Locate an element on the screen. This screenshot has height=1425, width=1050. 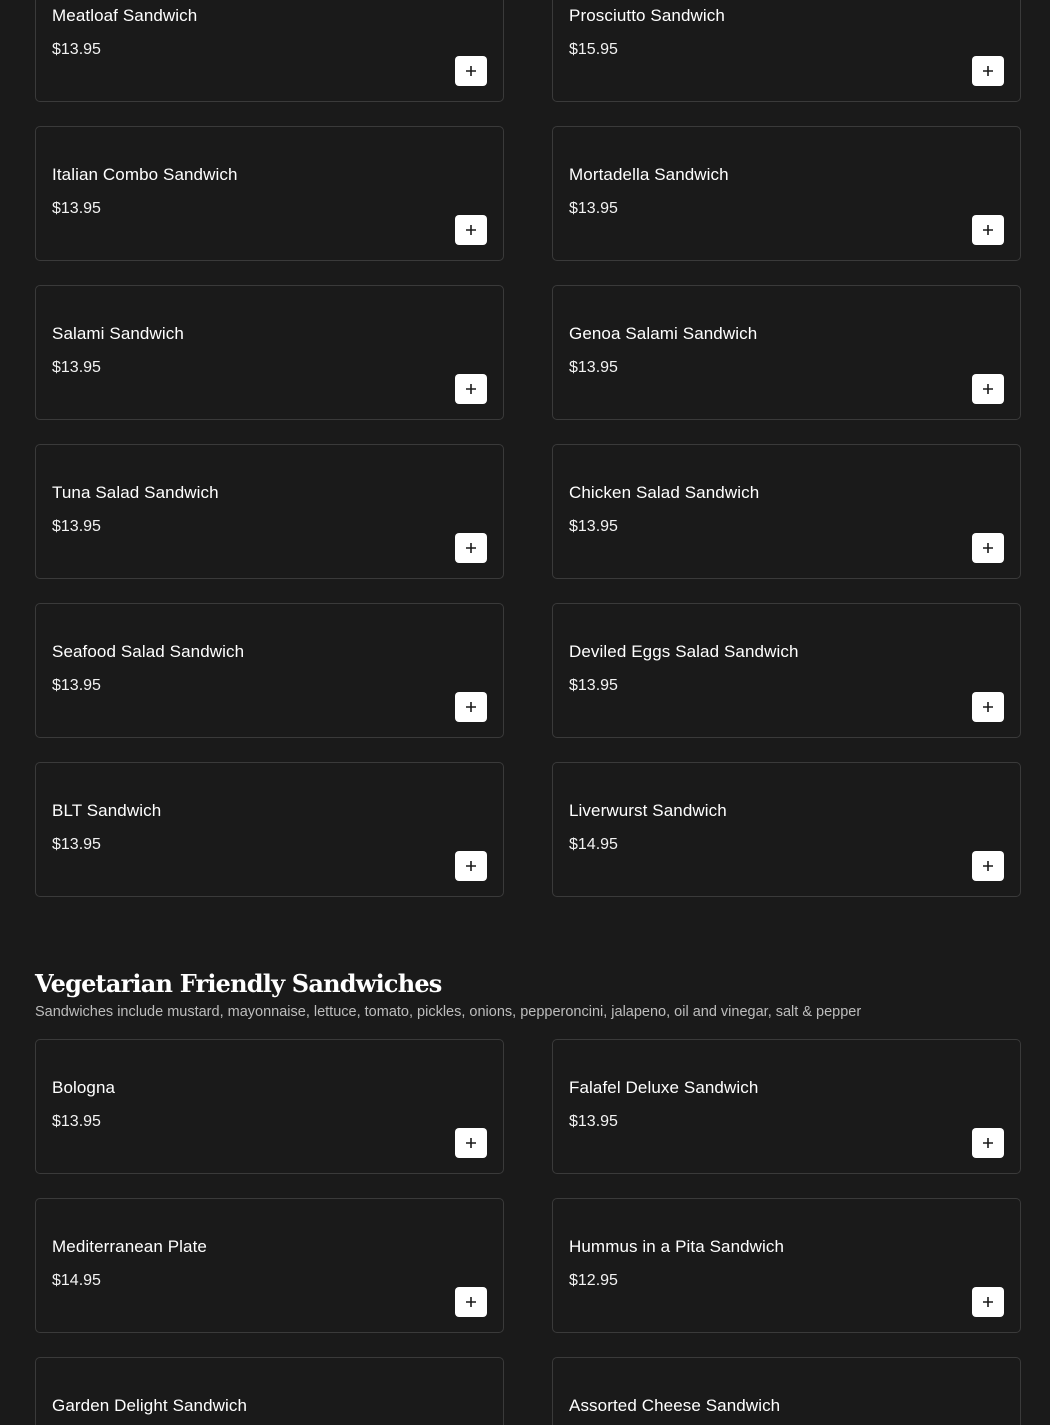
item-name: Italian Combo Sandwich is located at coordinates (145, 174).